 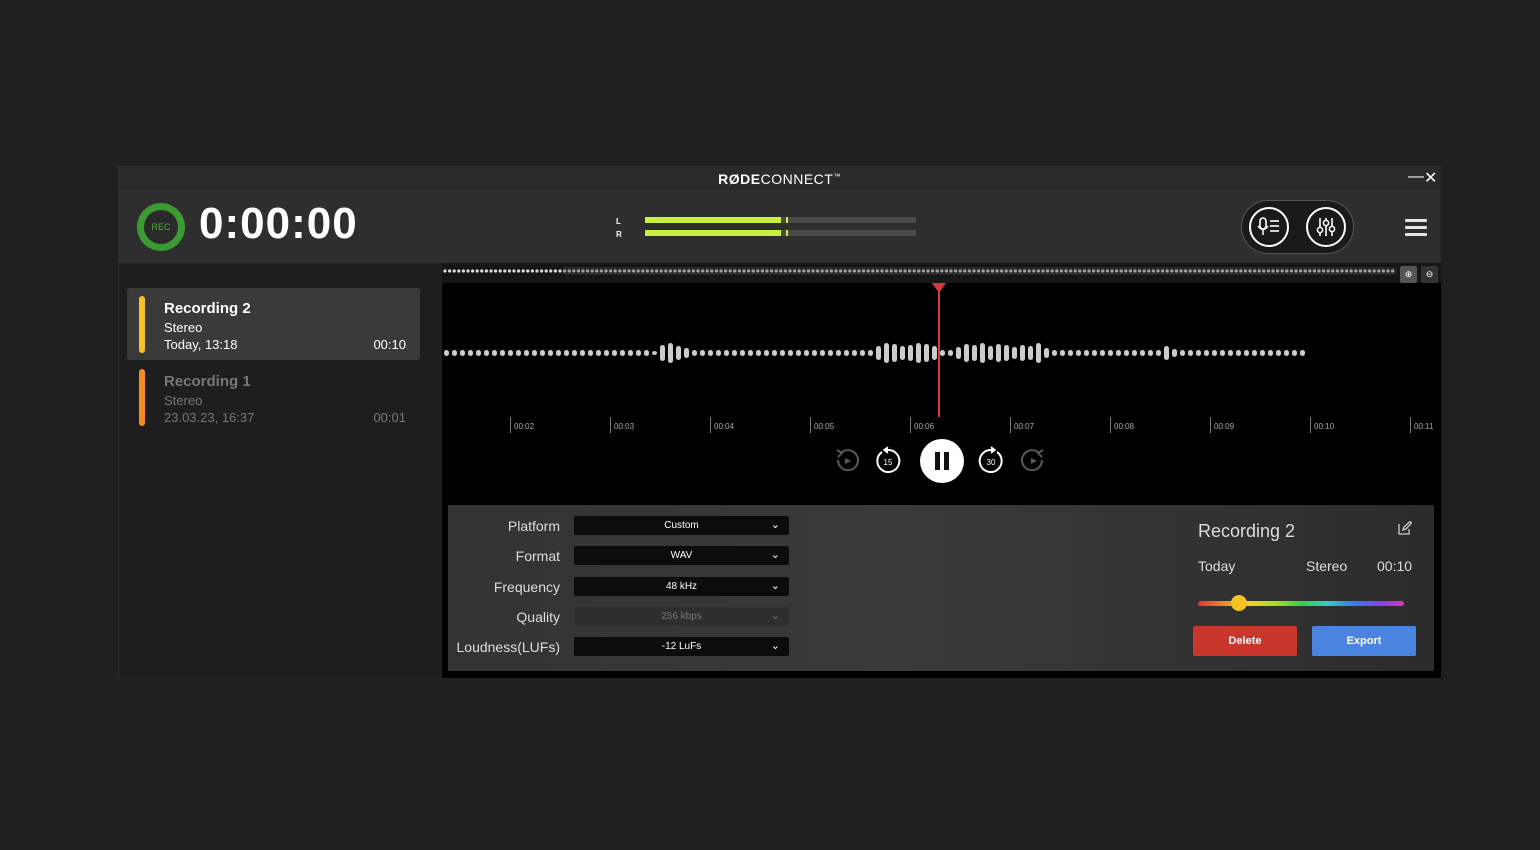 I want to click on rewind-arrow-icon, so click(x=847, y=460).